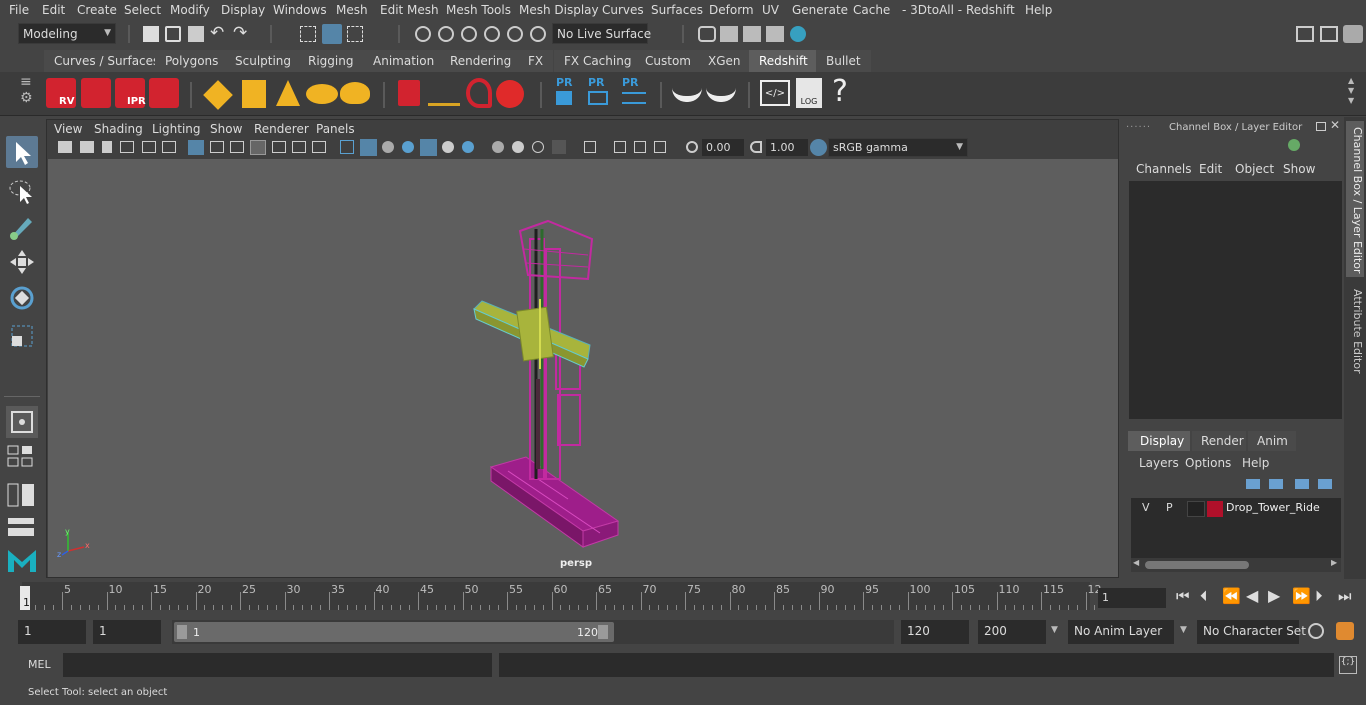 The width and height of the screenshot is (1366, 705). What do you see at coordinates (444, 96) in the screenshot?
I see `redshift-hair-icon` at bounding box center [444, 96].